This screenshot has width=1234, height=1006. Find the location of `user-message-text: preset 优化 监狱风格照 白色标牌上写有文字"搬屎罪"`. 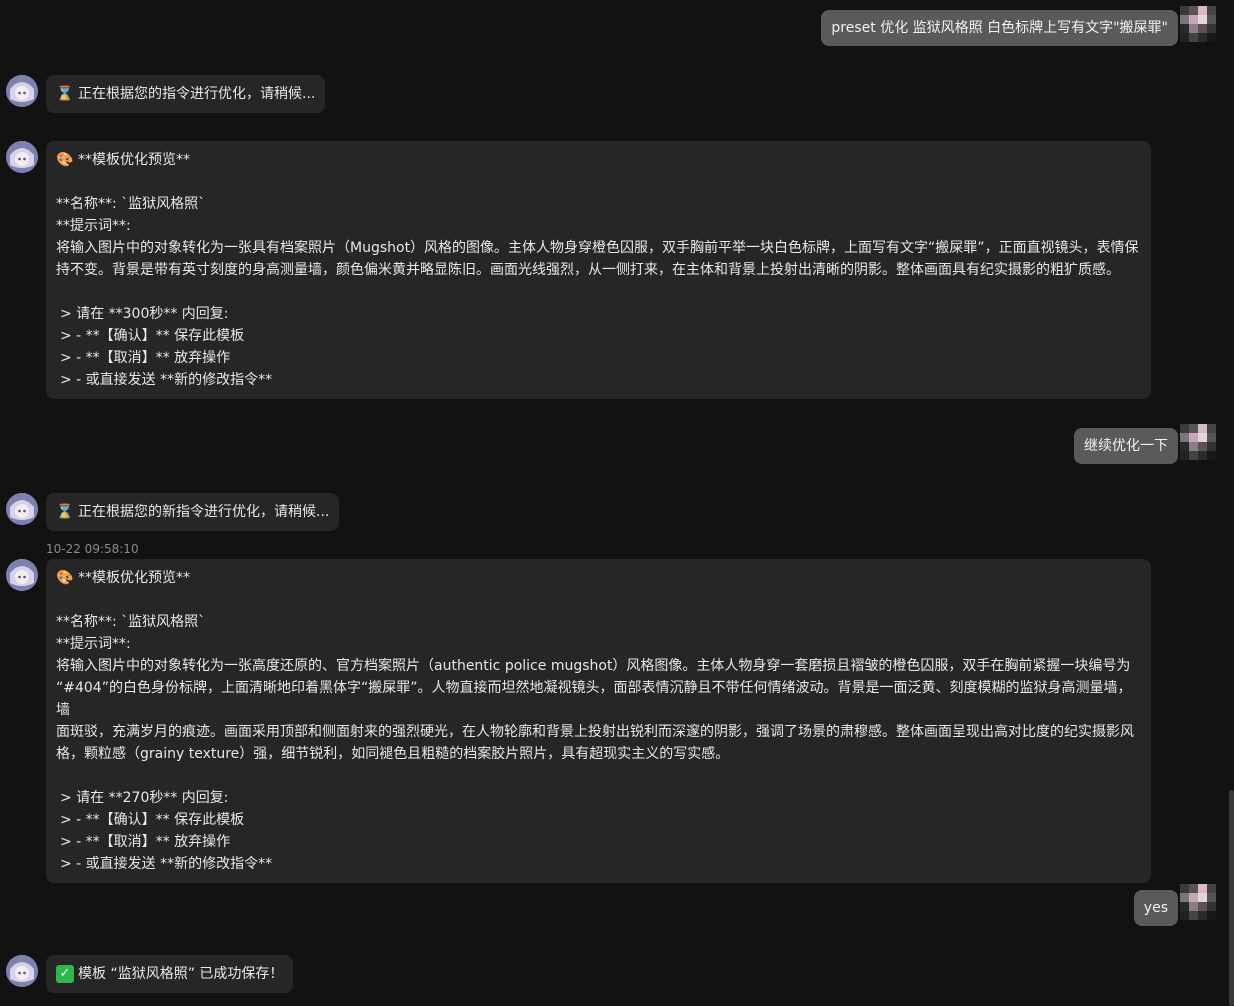

user-message-text: preset 优化 监狱风格照 白色标牌上写有文字"搬屎罪" is located at coordinates (999, 28).